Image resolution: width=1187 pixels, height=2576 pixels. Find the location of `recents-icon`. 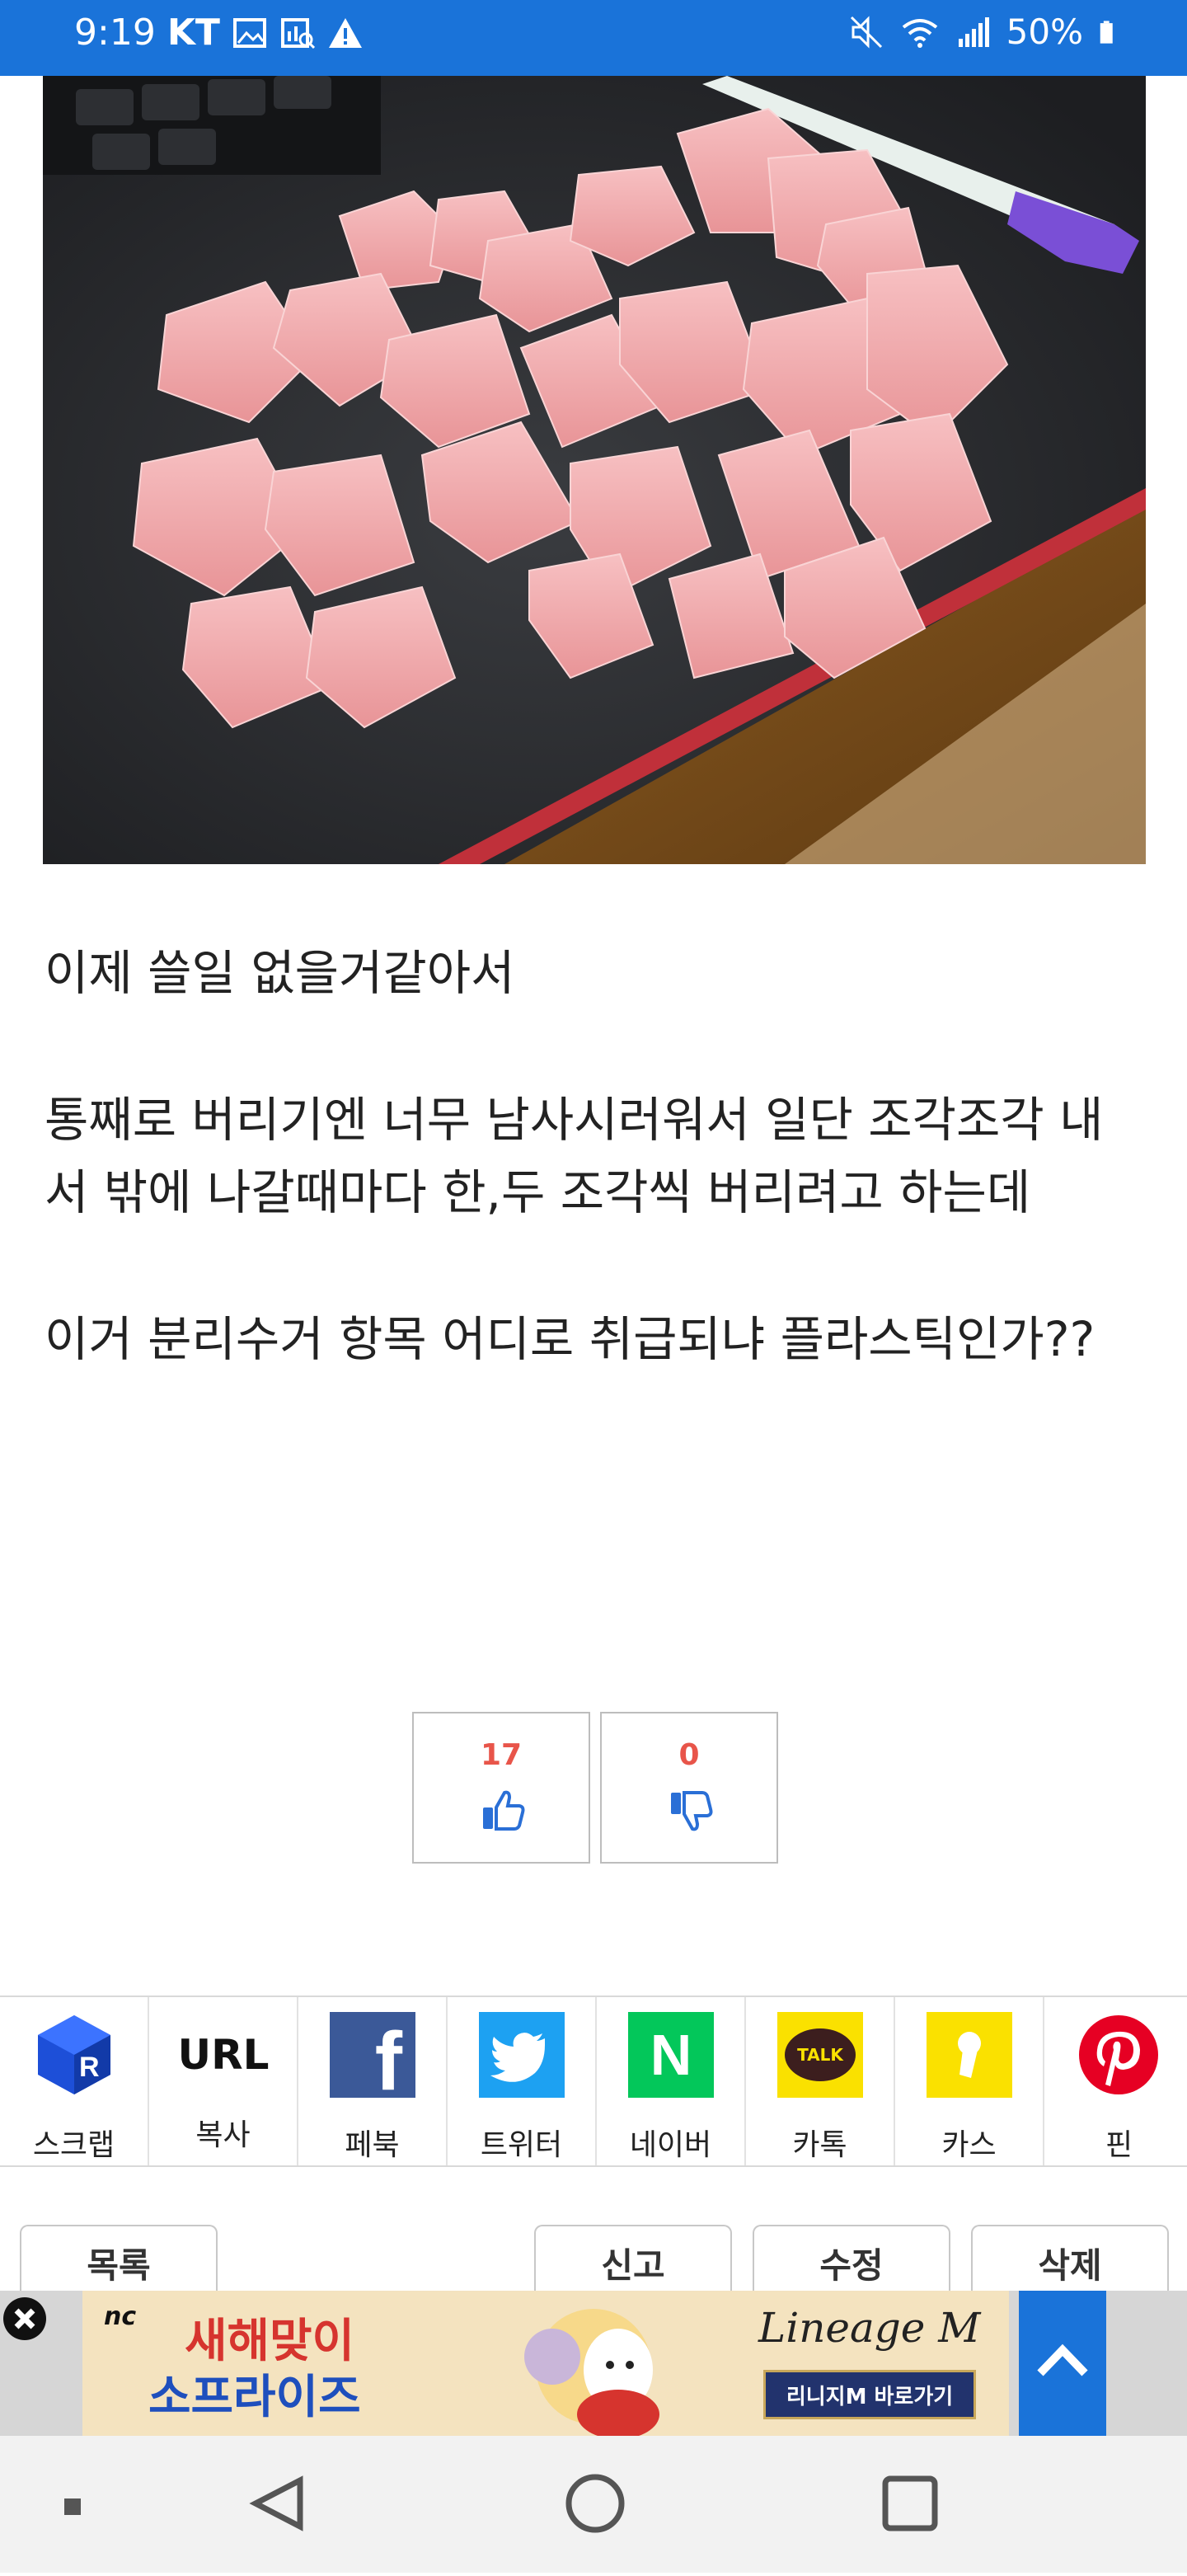

recents-icon is located at coordinates (910, 2503).